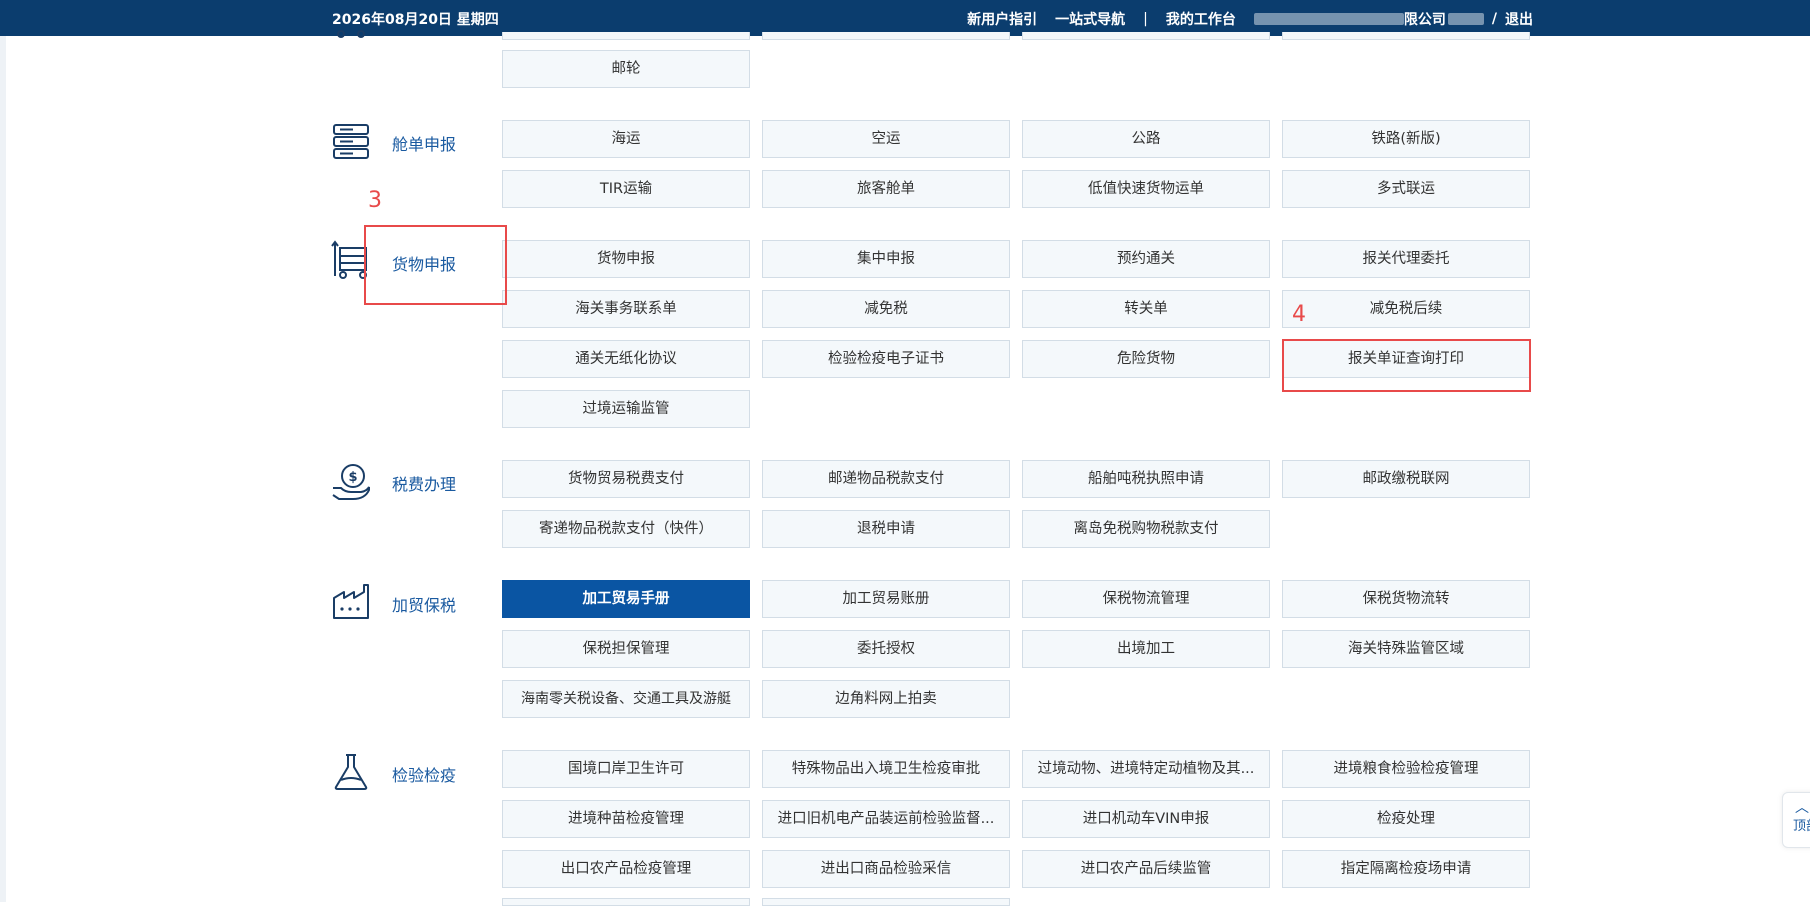 The height and width of the screenshot is (906, 1810). Describe the element at coordinates (1406, 769) in the screenshot. I see `btn-grain-inspection: 进境粮食检验检疫管理` at that location.